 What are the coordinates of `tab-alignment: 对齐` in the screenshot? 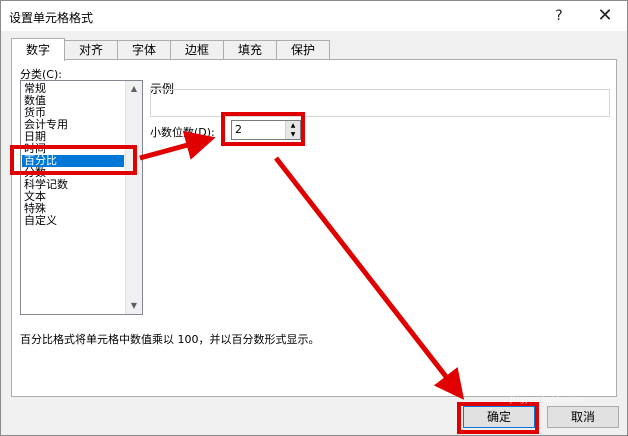 It's located at (91, 50).